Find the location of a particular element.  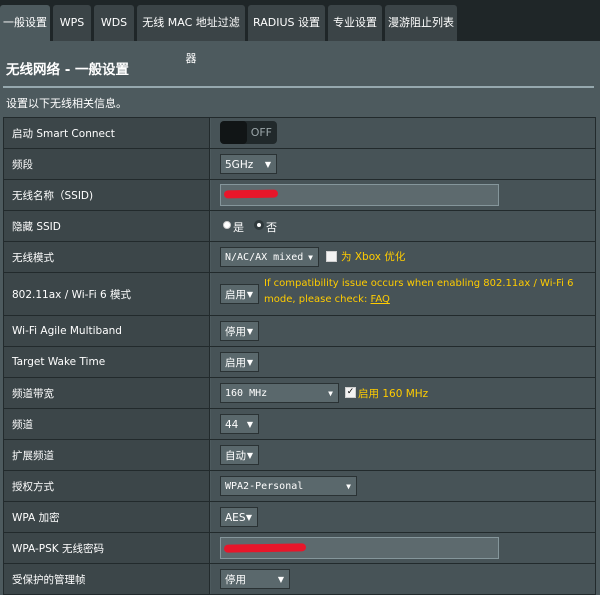

row-band: 频段 5GHz ▼ is located at coordinates (299, 164).